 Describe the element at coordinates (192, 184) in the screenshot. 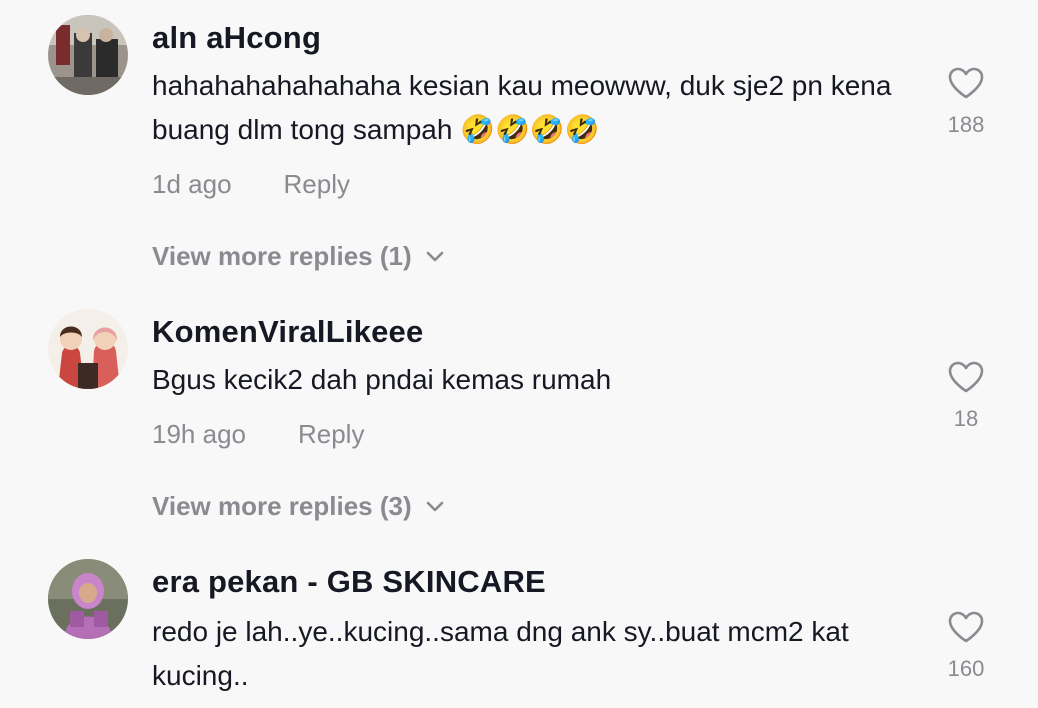

I see `comment-timestamp: 1d ago` at that location.